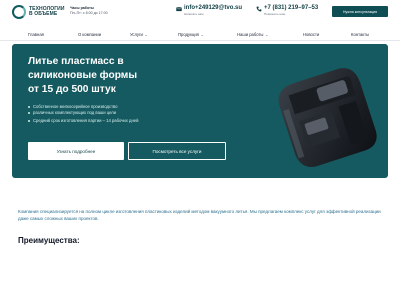 The width and height of the screenshot is (400, 281). What do you see at coordinates (252, 34) in the screenshot?
I see `nav-item-works: Наши работы ⌄` at bounding box center [252, 34].